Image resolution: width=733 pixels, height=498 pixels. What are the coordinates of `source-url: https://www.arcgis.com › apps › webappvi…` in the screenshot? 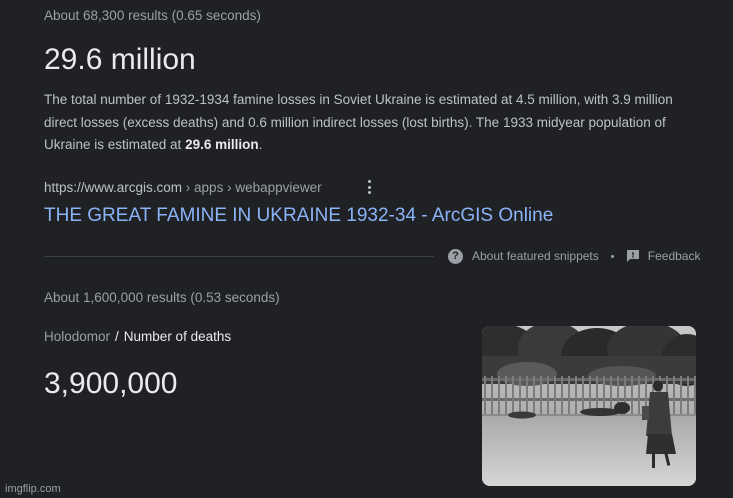 It's located at (183, 187).